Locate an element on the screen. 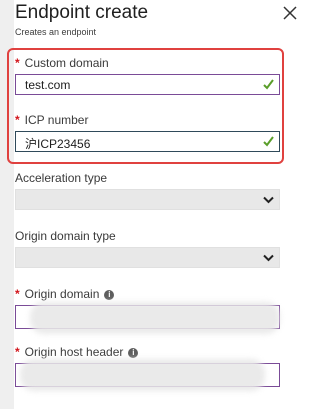  origin-host-header-label: * Origin host header i is located at coordinates (77, 352).